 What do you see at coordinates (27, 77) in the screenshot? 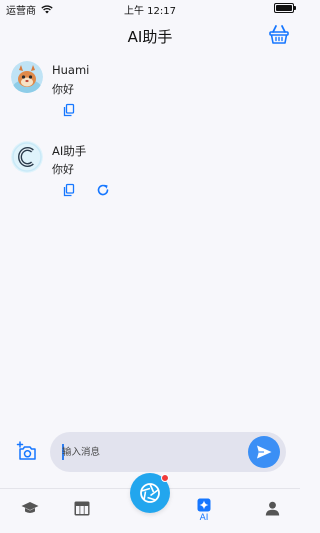
I see `user-avatar` at bounding box center [27, 77].